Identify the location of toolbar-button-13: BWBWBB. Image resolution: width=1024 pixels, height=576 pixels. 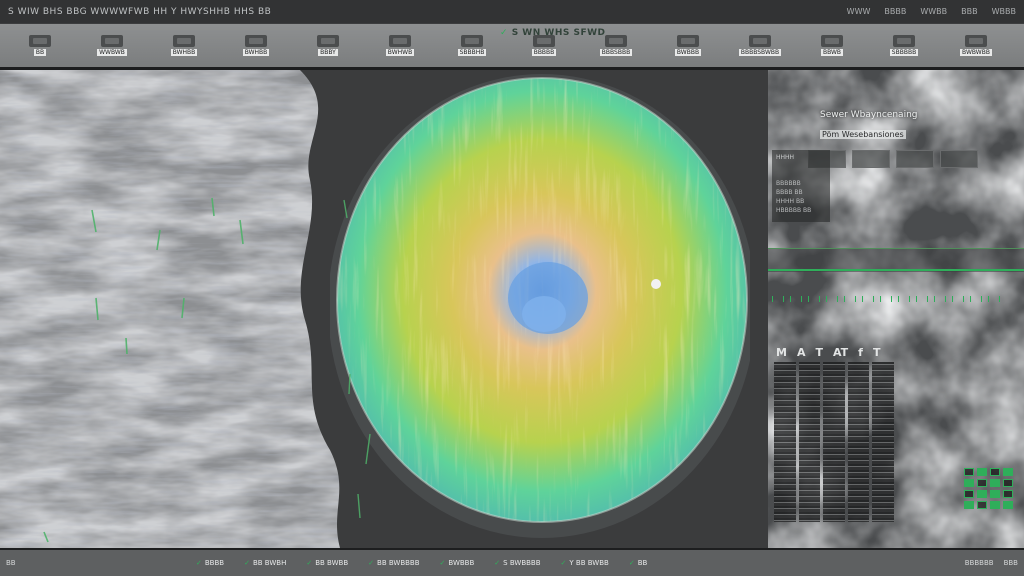
(976, 46).